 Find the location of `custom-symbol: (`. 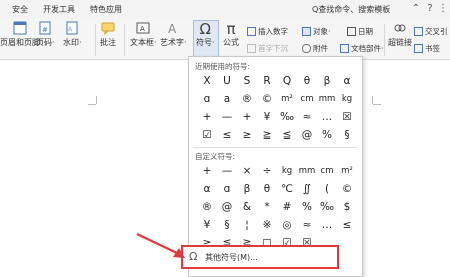

custom-symbol: ( is located at coordinates (327, 189).